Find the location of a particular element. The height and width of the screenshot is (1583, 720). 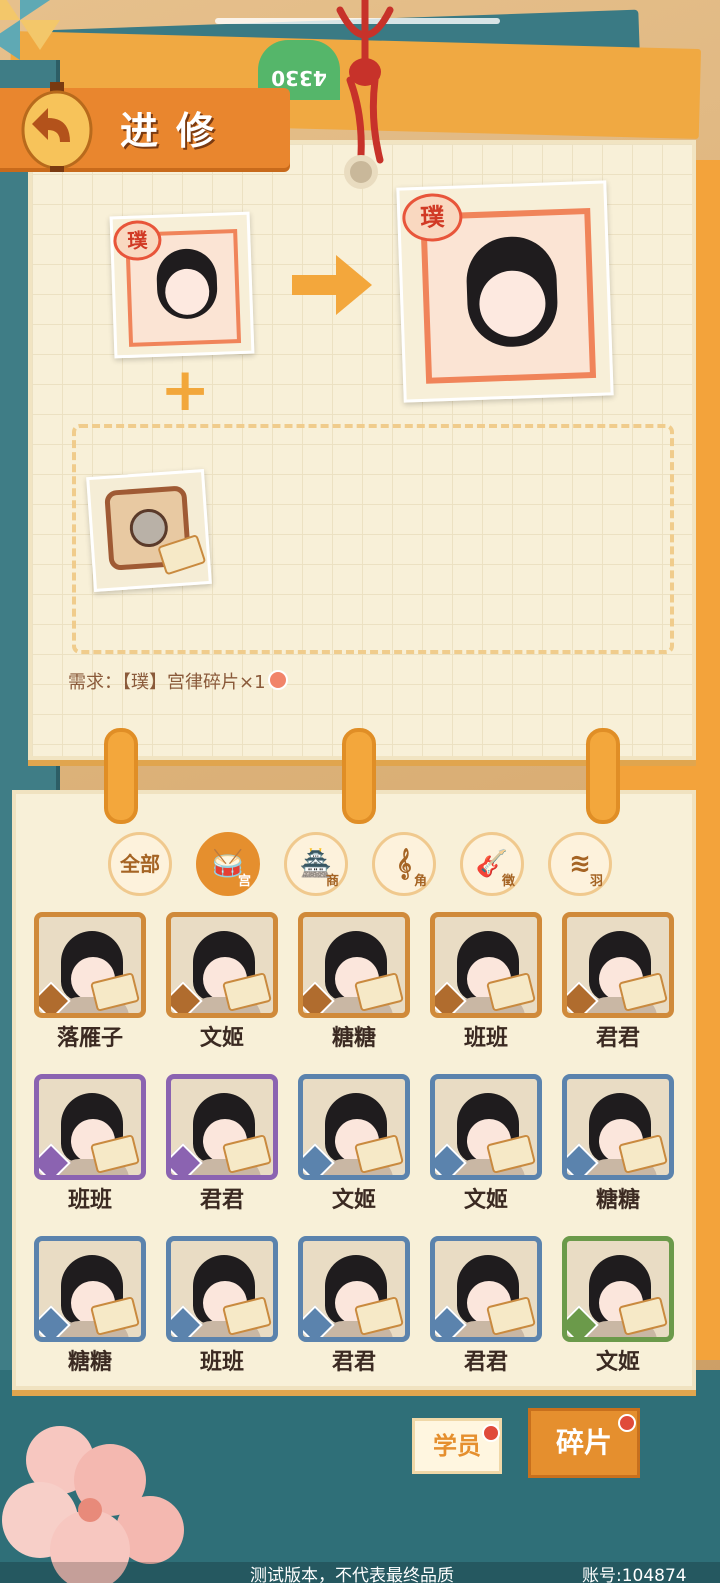

tab-jue: 𝄞 角 is located at coordinates (404, 864).